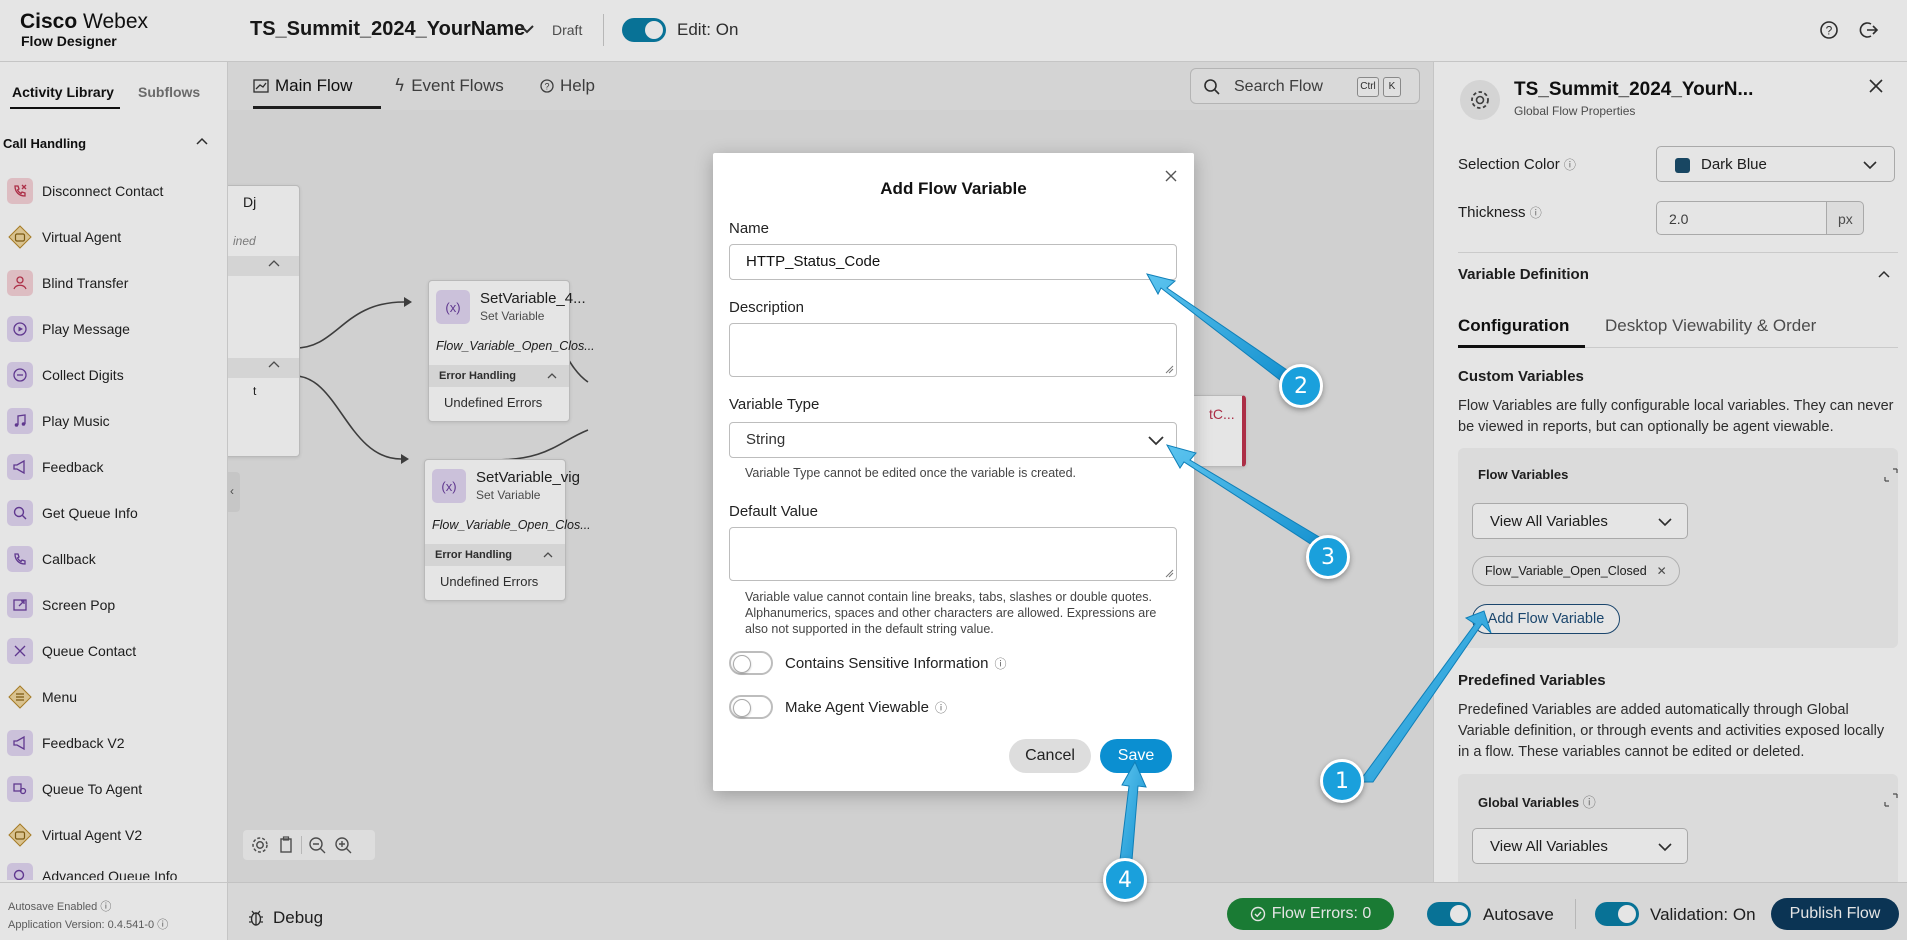 The height and width of the screenshot is (940, 1907). What do you see at coordinates (1328, 557) in the screenshot?
I see `annotation-marker-3: 3` at bounding box center [1328, 557].